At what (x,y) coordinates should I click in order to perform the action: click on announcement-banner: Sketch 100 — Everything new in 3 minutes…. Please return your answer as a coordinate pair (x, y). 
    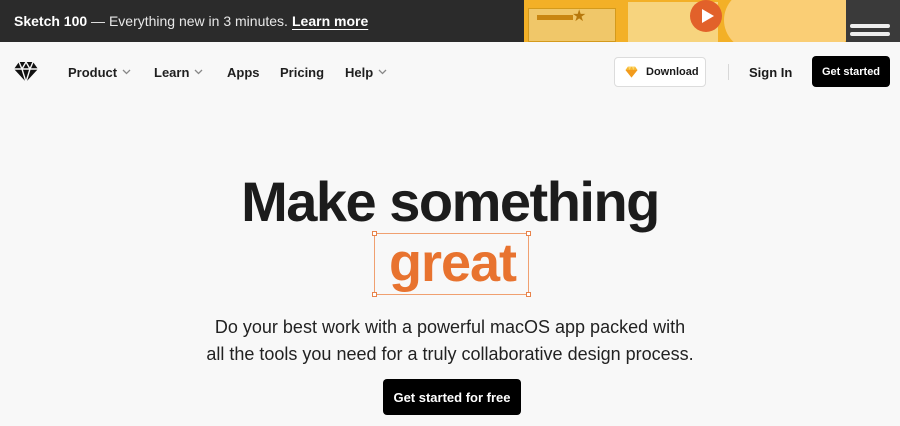
    Looking at the image, I should click on (450, 21).